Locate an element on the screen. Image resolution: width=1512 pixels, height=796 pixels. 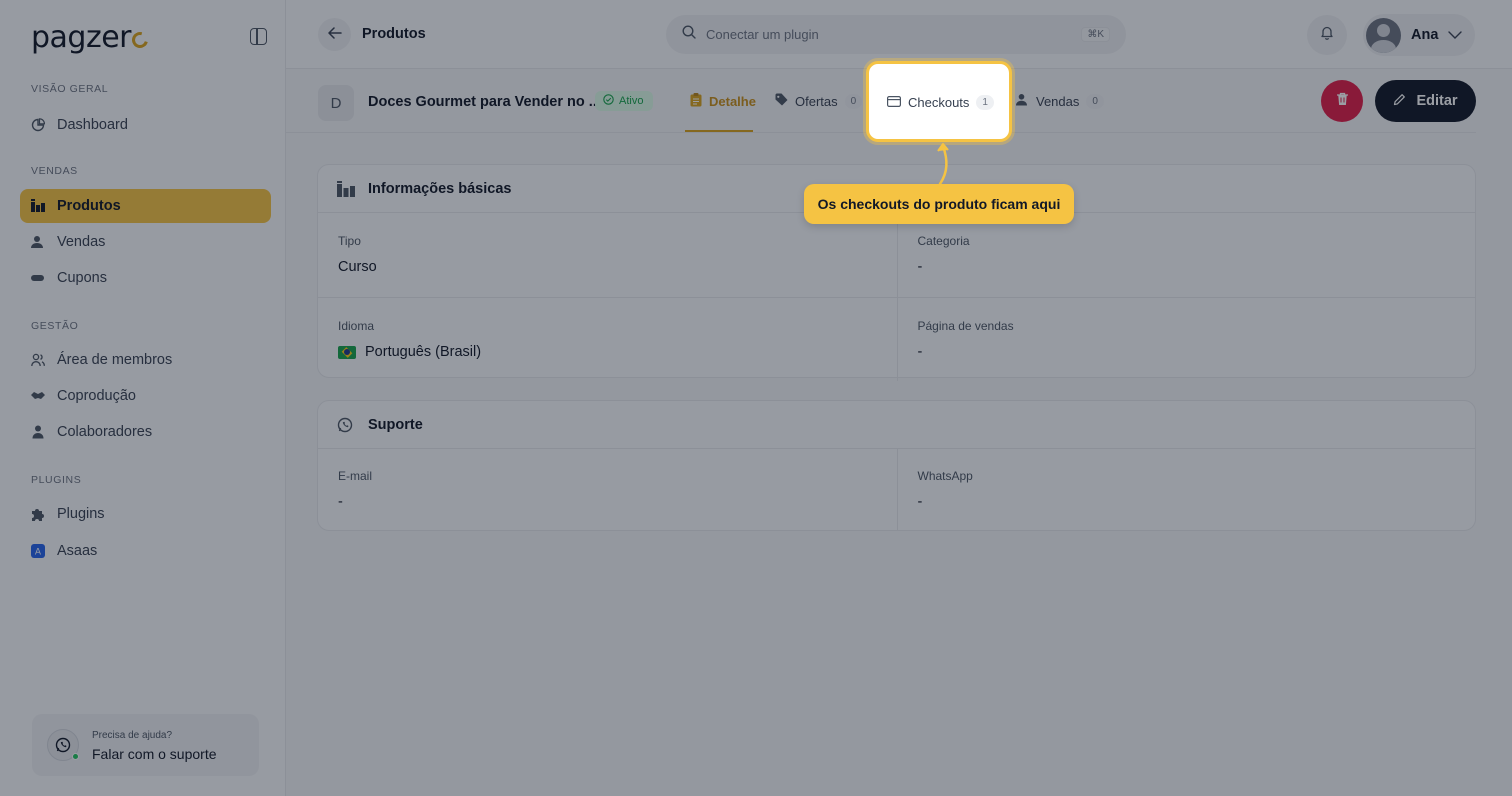
pie-chart-icon is located at coordinates (38, 125).